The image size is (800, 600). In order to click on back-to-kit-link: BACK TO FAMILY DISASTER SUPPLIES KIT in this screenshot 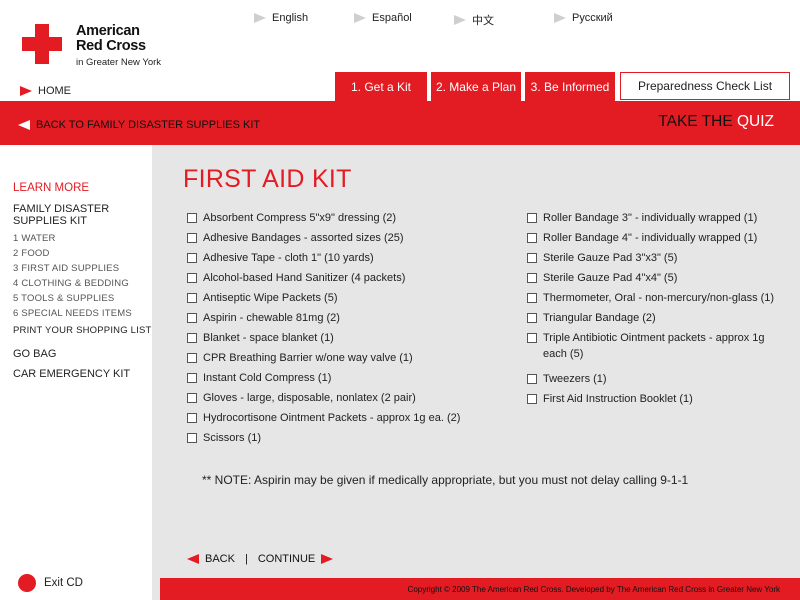, I will do `click(139, 125)`.